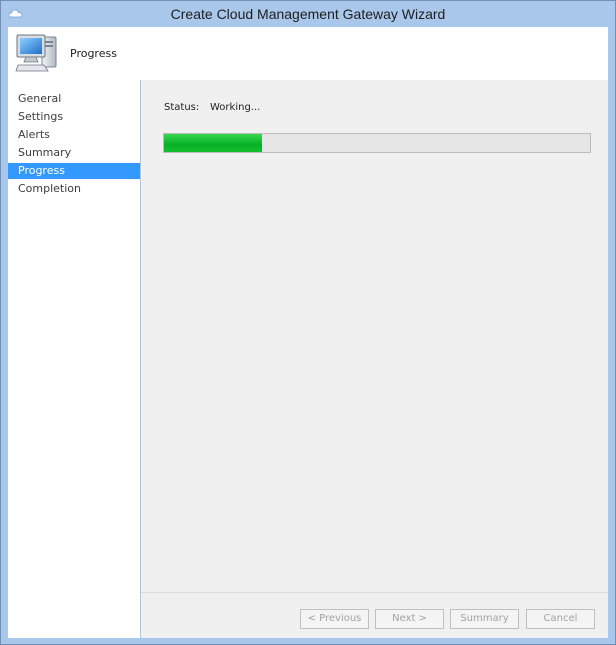 The width and height of the screenshot is (616, 645). I want to click on button-bar: < Previous Next > Summary Cancel, so click(374, 615).